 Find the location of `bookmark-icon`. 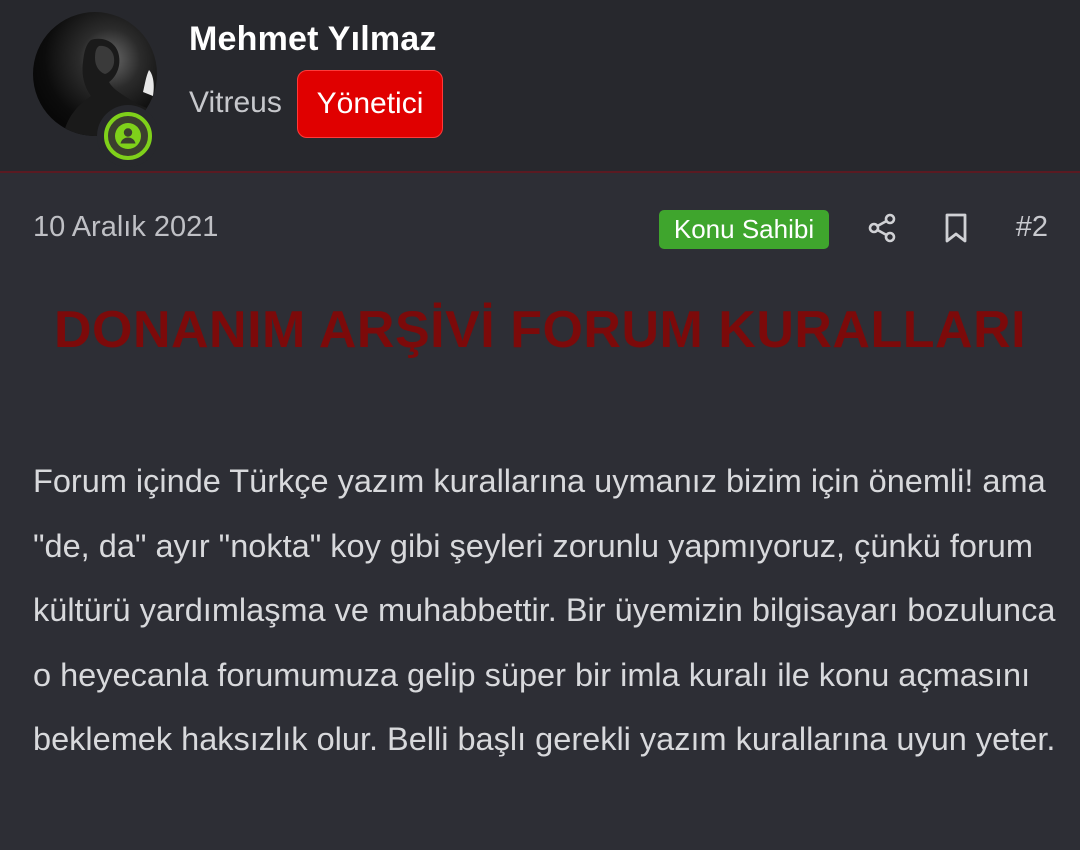

bookmark-icon is located at coordinates (956, 228).